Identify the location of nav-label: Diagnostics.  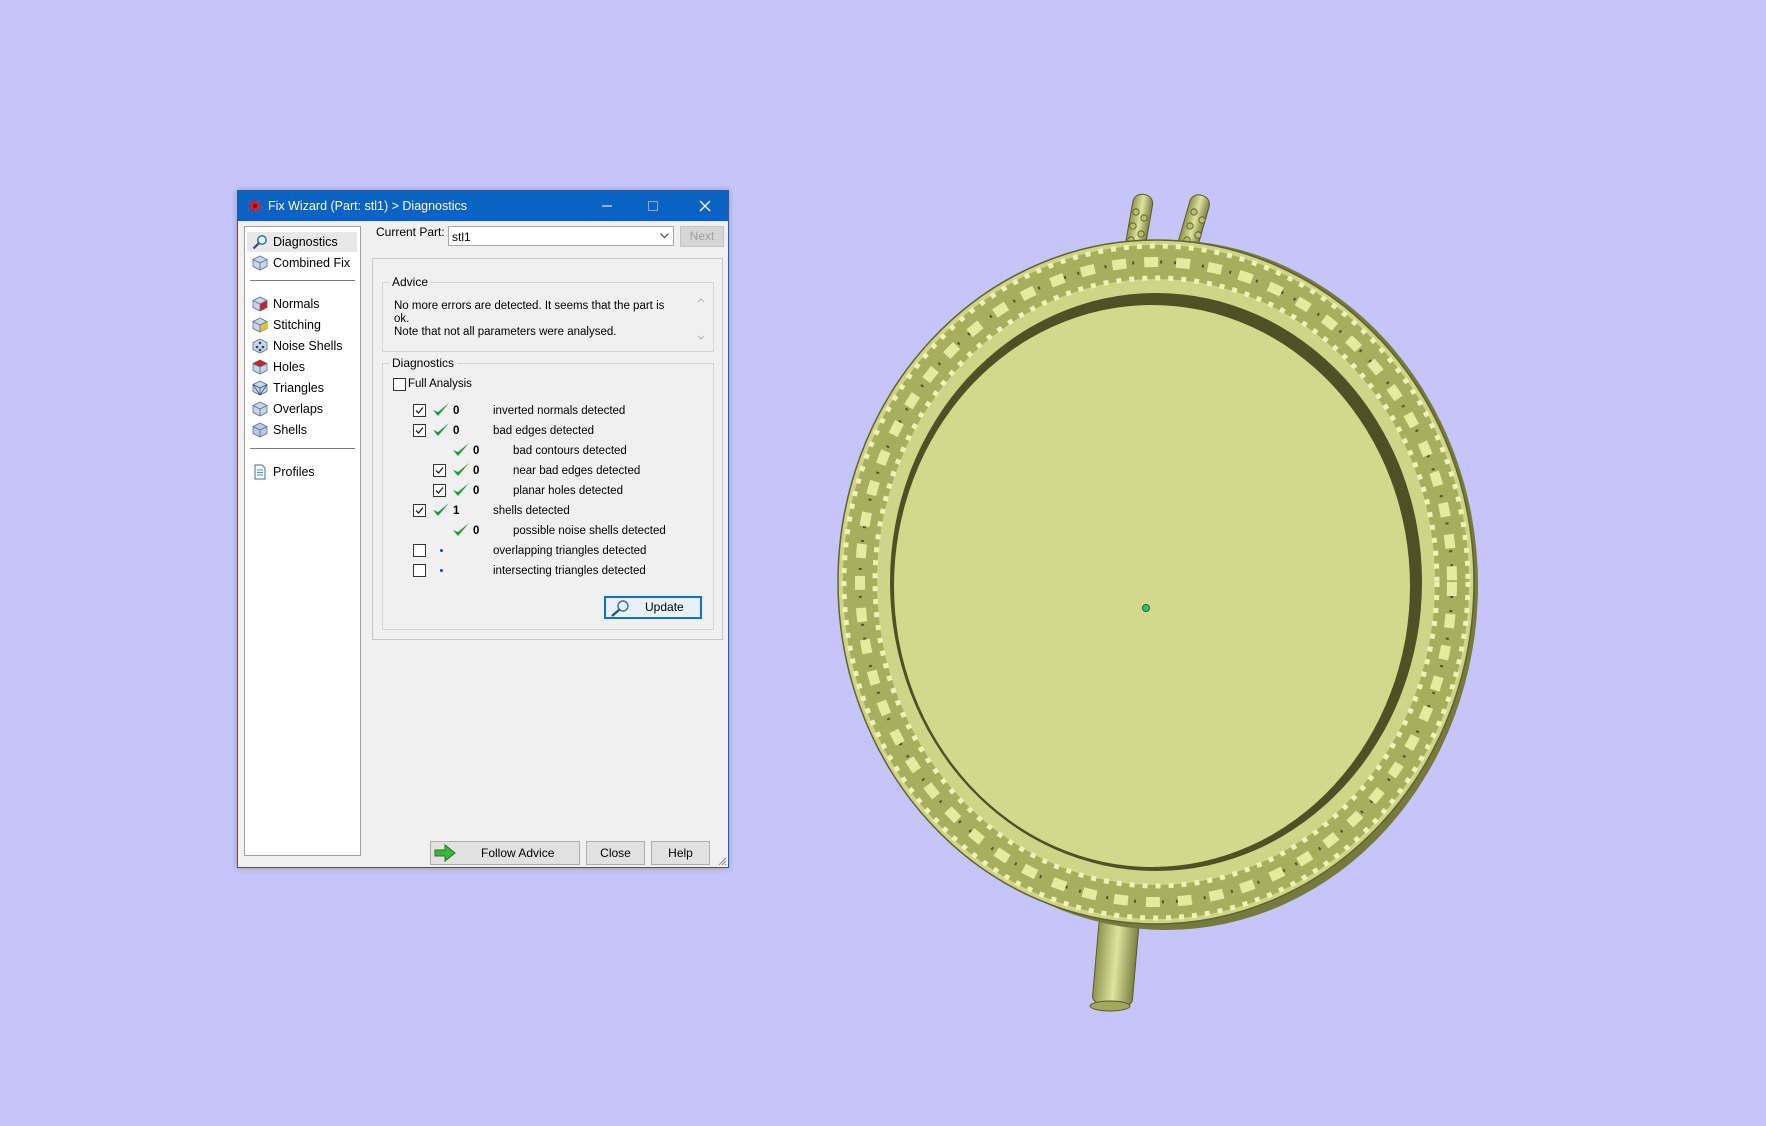
(305, 242).